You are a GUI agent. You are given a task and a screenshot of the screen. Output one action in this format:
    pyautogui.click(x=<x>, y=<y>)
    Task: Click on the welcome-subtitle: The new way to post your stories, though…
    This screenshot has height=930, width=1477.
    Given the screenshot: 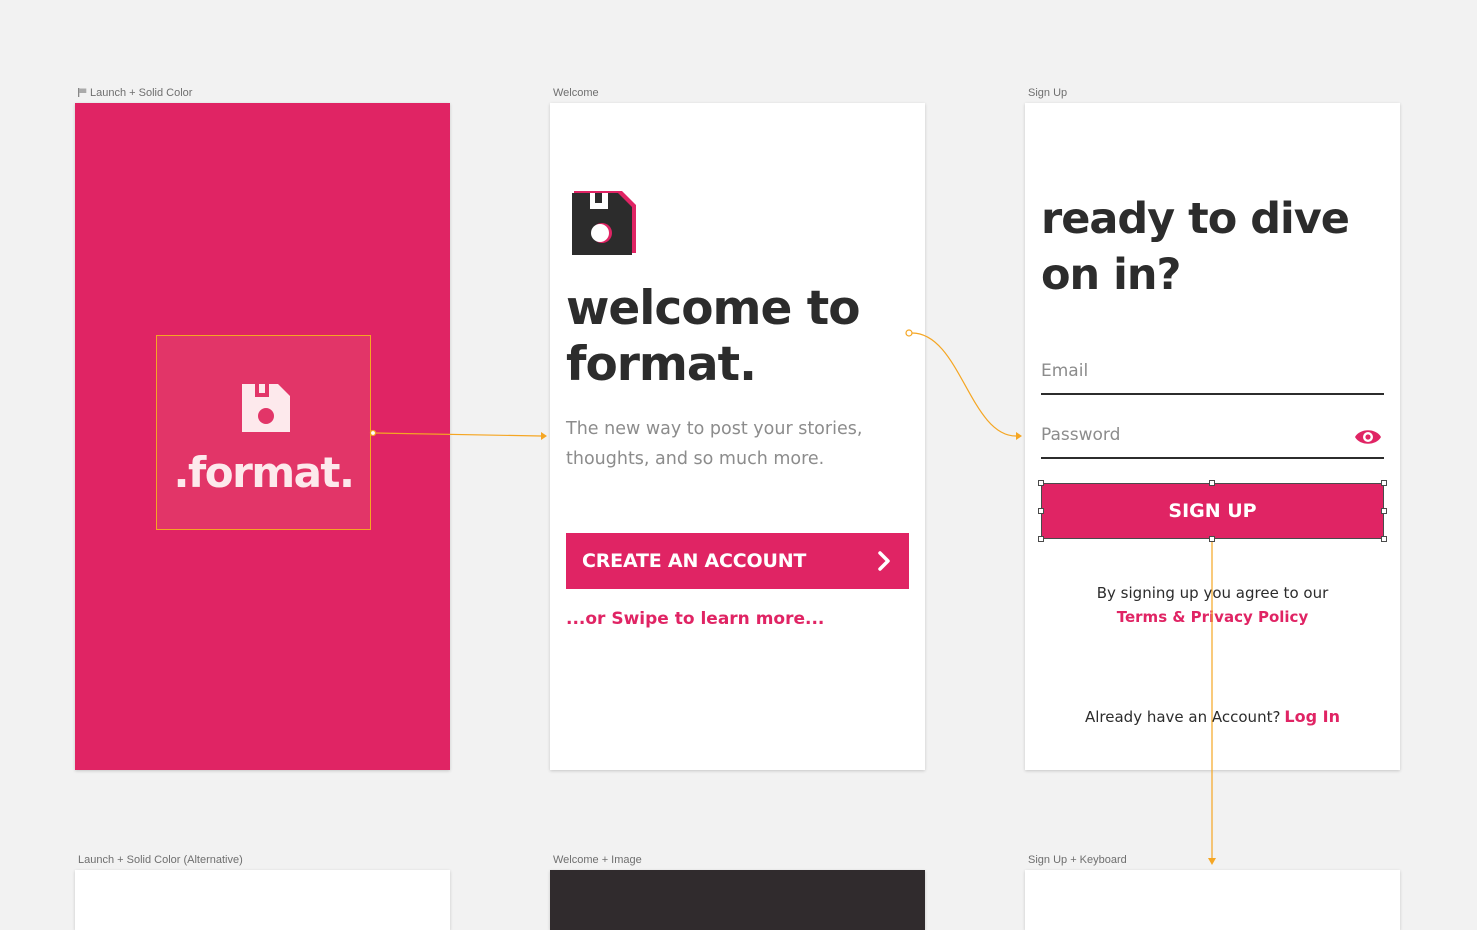 What is the action you would take?
    pyautogui.click(x=714, y=444)
    